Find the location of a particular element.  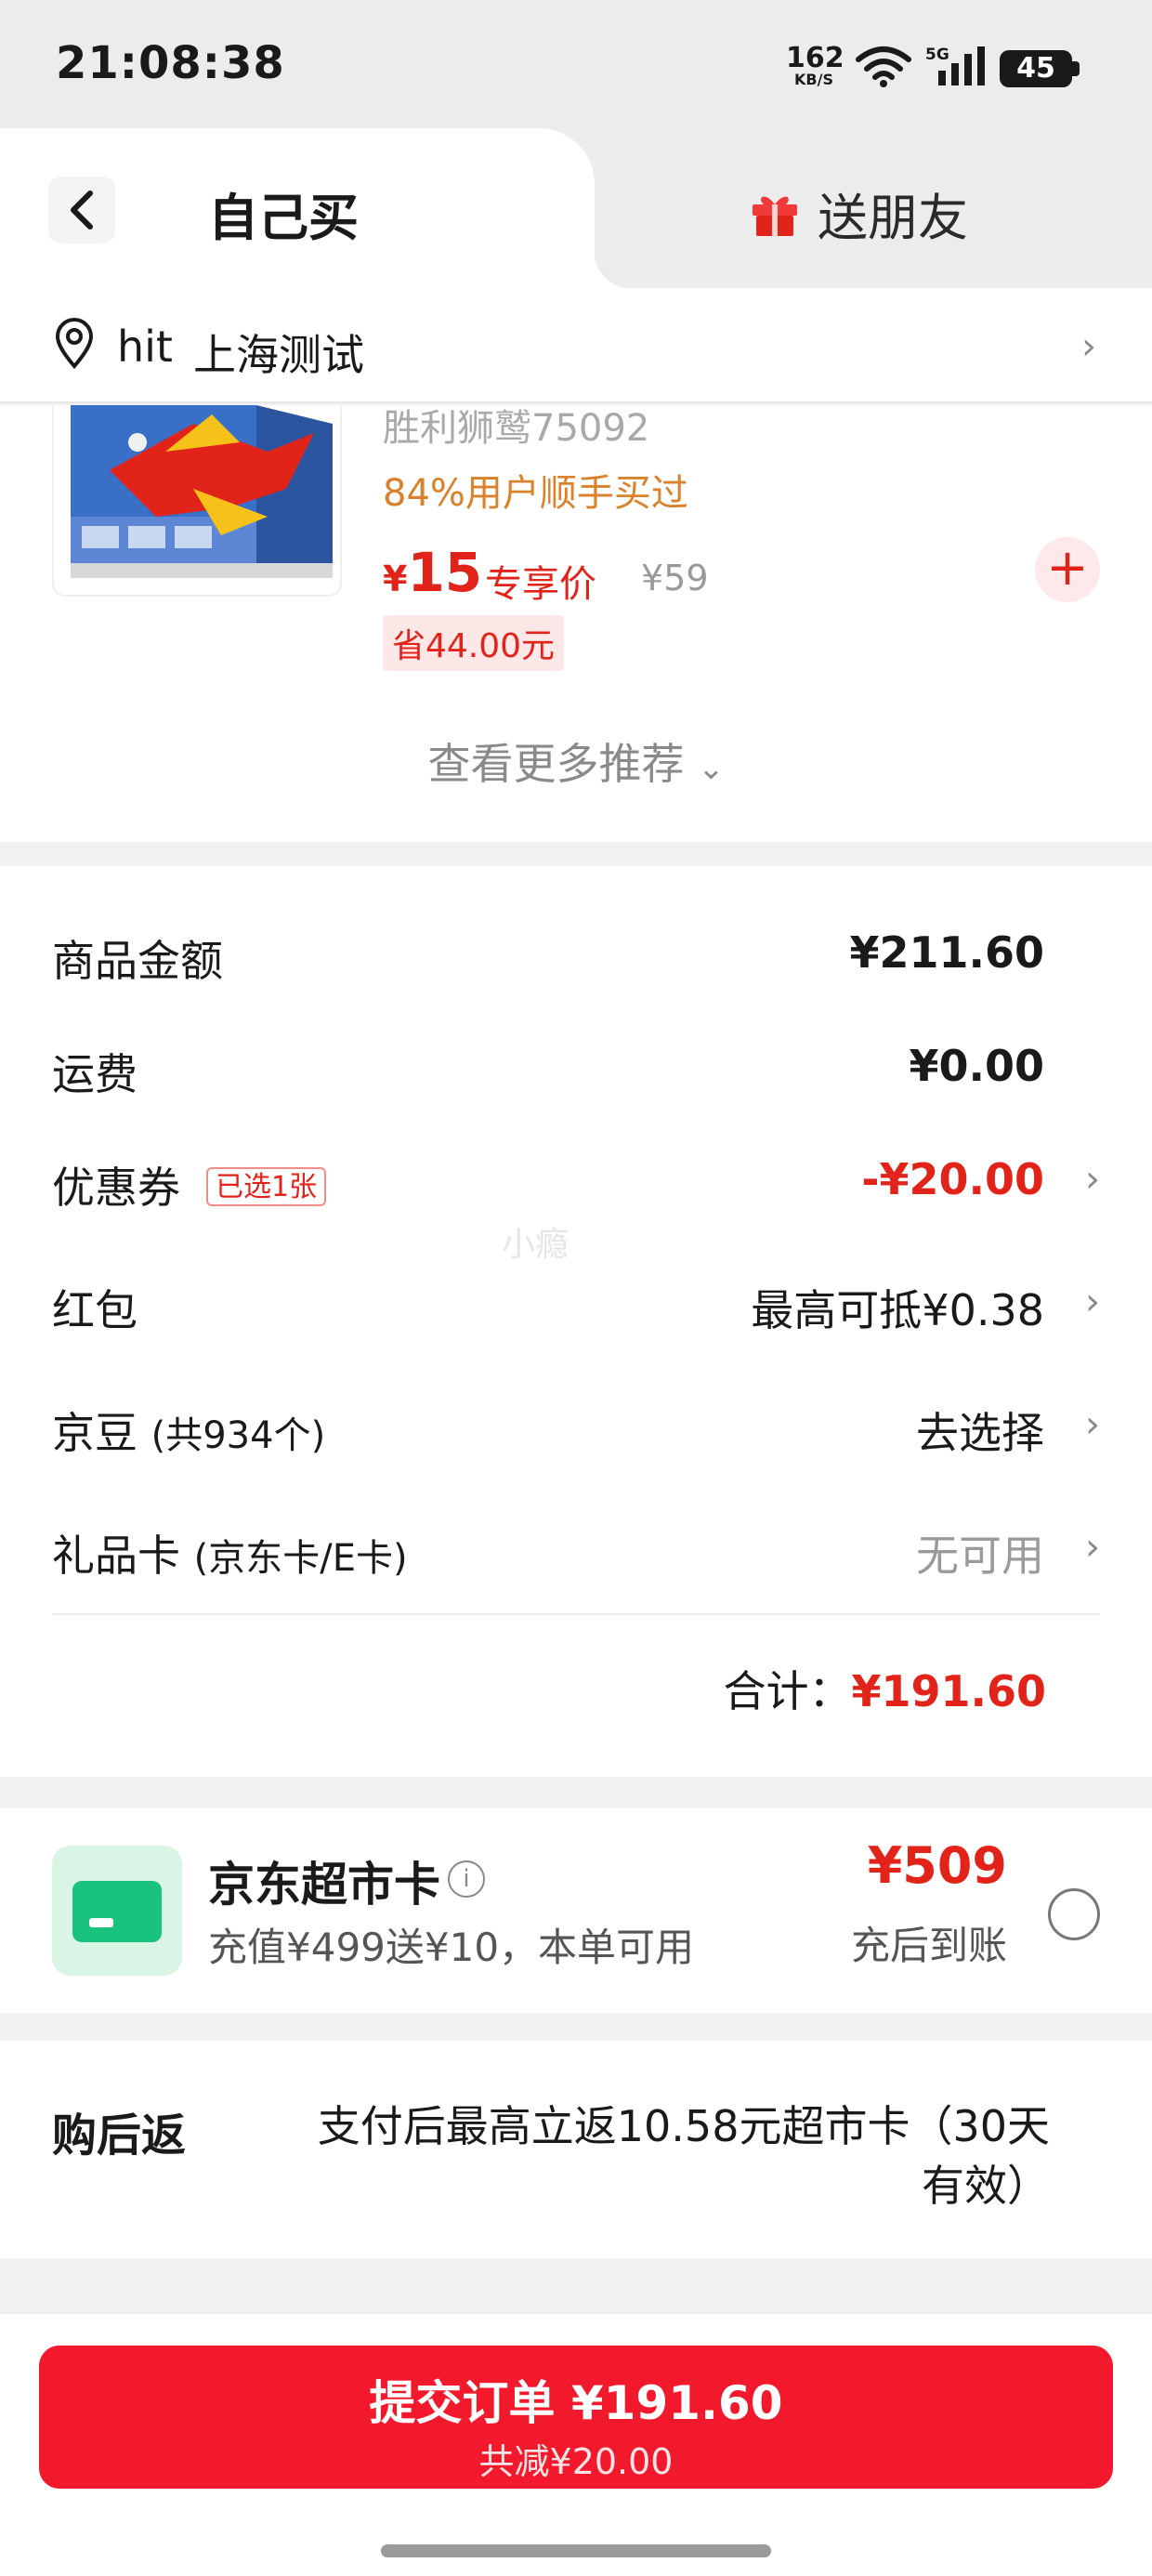

submit-order-label: 提交订单 ¥191.60 is located at coordinates (576, 2403).